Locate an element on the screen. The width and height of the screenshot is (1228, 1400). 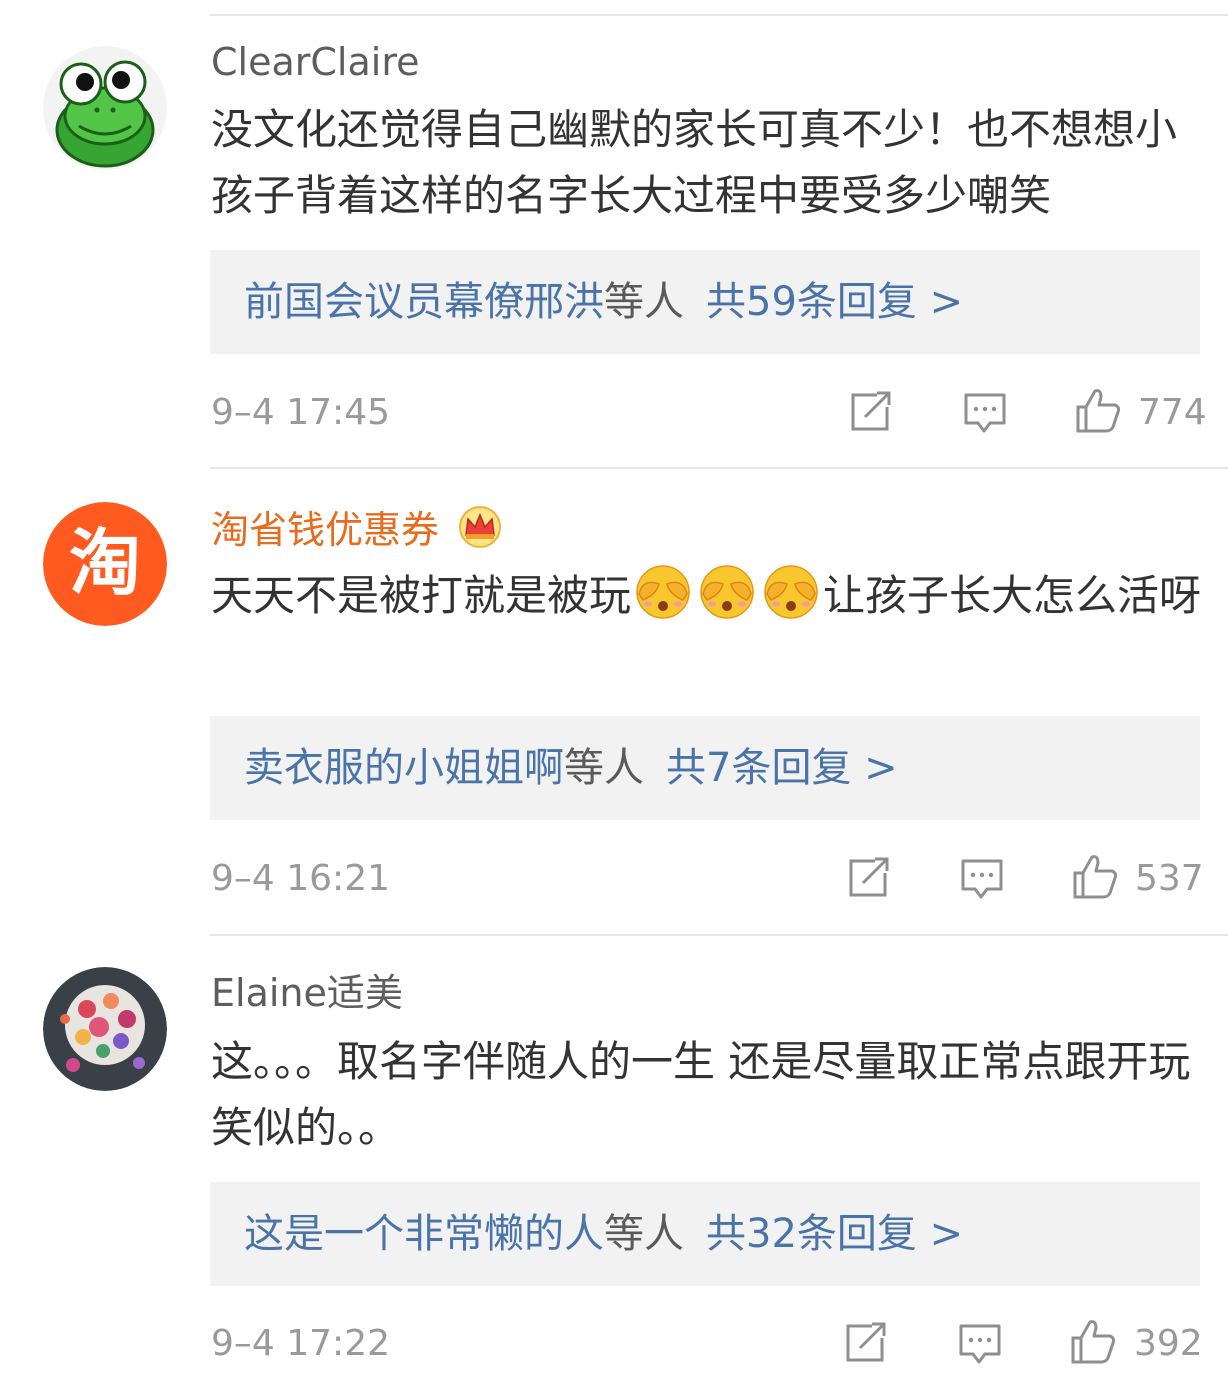
like-count: 537 is located at coordinates (1169, 878).